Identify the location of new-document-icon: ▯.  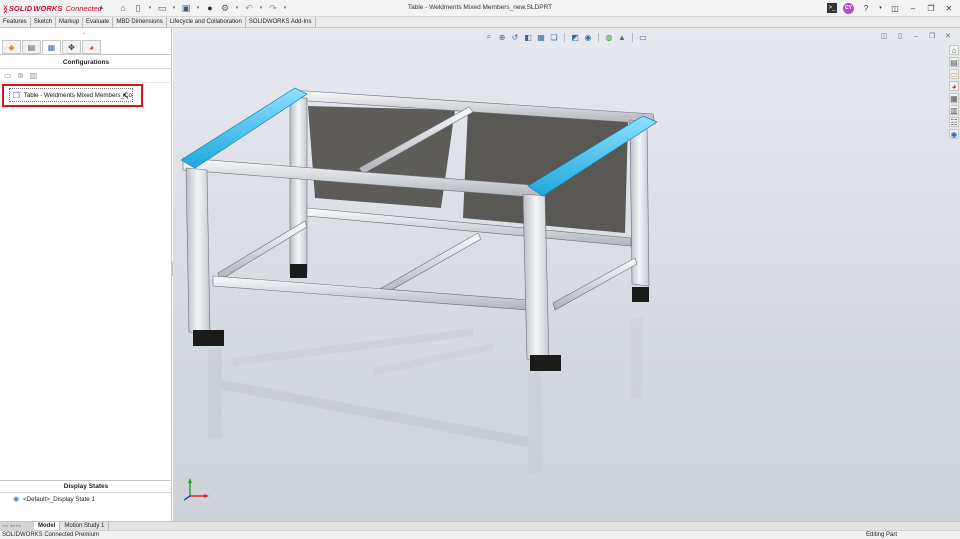
(138, 8).